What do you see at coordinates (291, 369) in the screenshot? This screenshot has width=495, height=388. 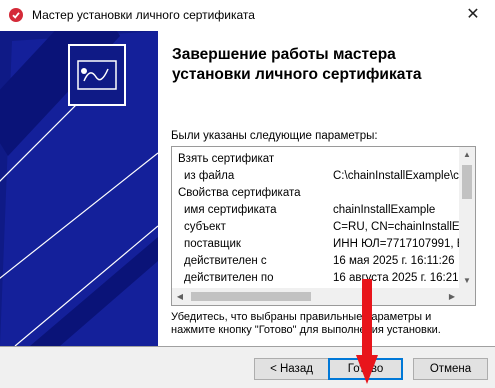 I see `back-button: < Назад` at bounding box center [291, 369].